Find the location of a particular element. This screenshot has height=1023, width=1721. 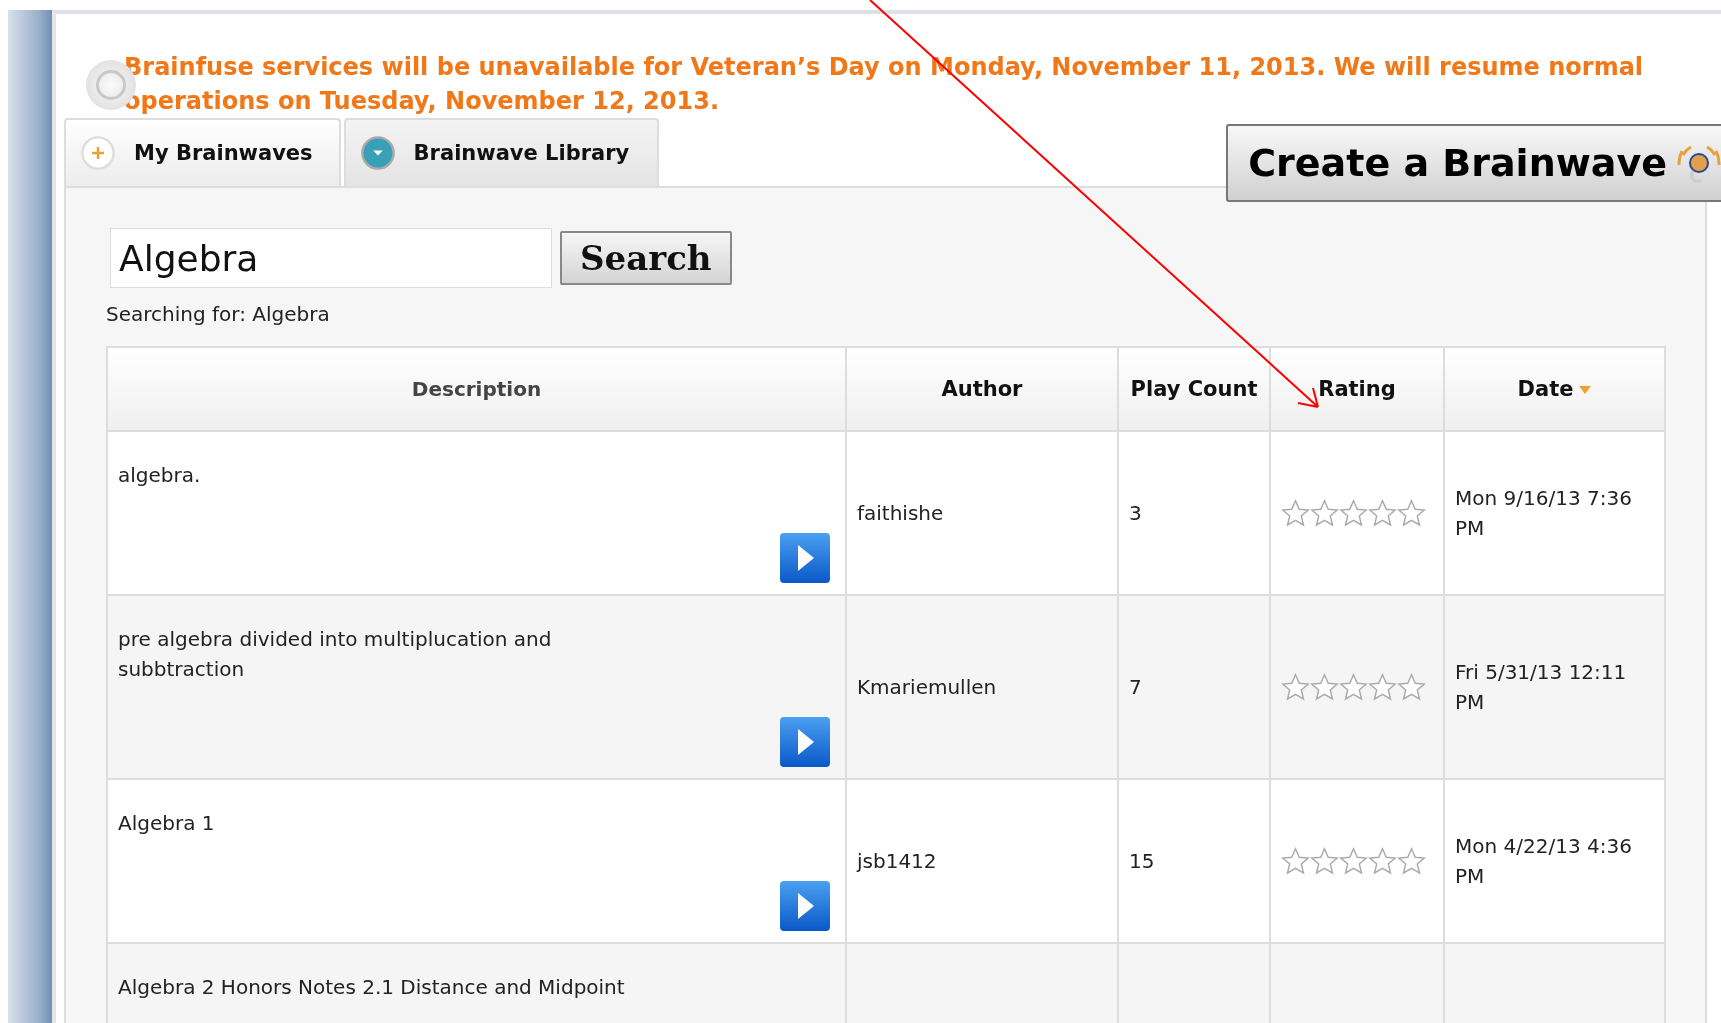

search-field: Algebra is located at coordinates (331, 258).